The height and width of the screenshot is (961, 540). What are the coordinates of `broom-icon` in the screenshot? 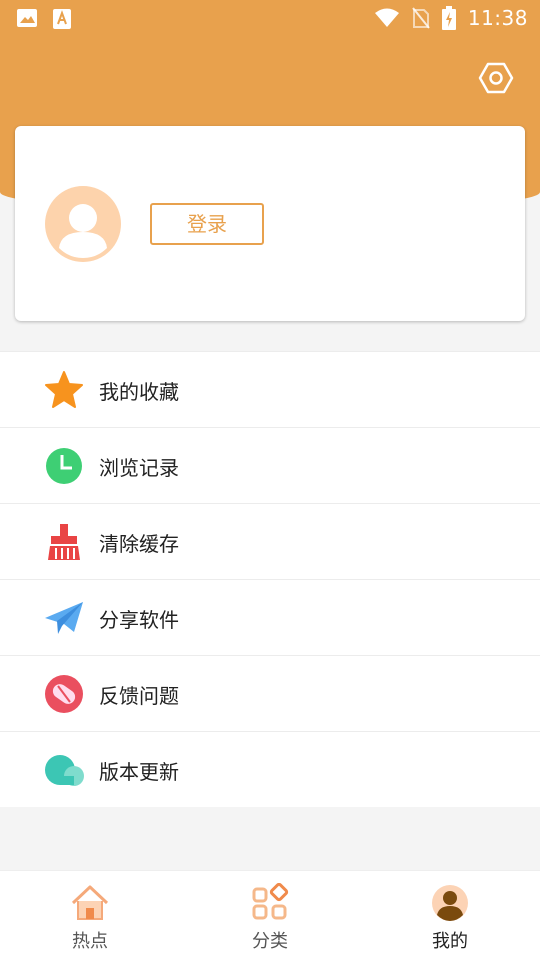 It's located at (64, 542).